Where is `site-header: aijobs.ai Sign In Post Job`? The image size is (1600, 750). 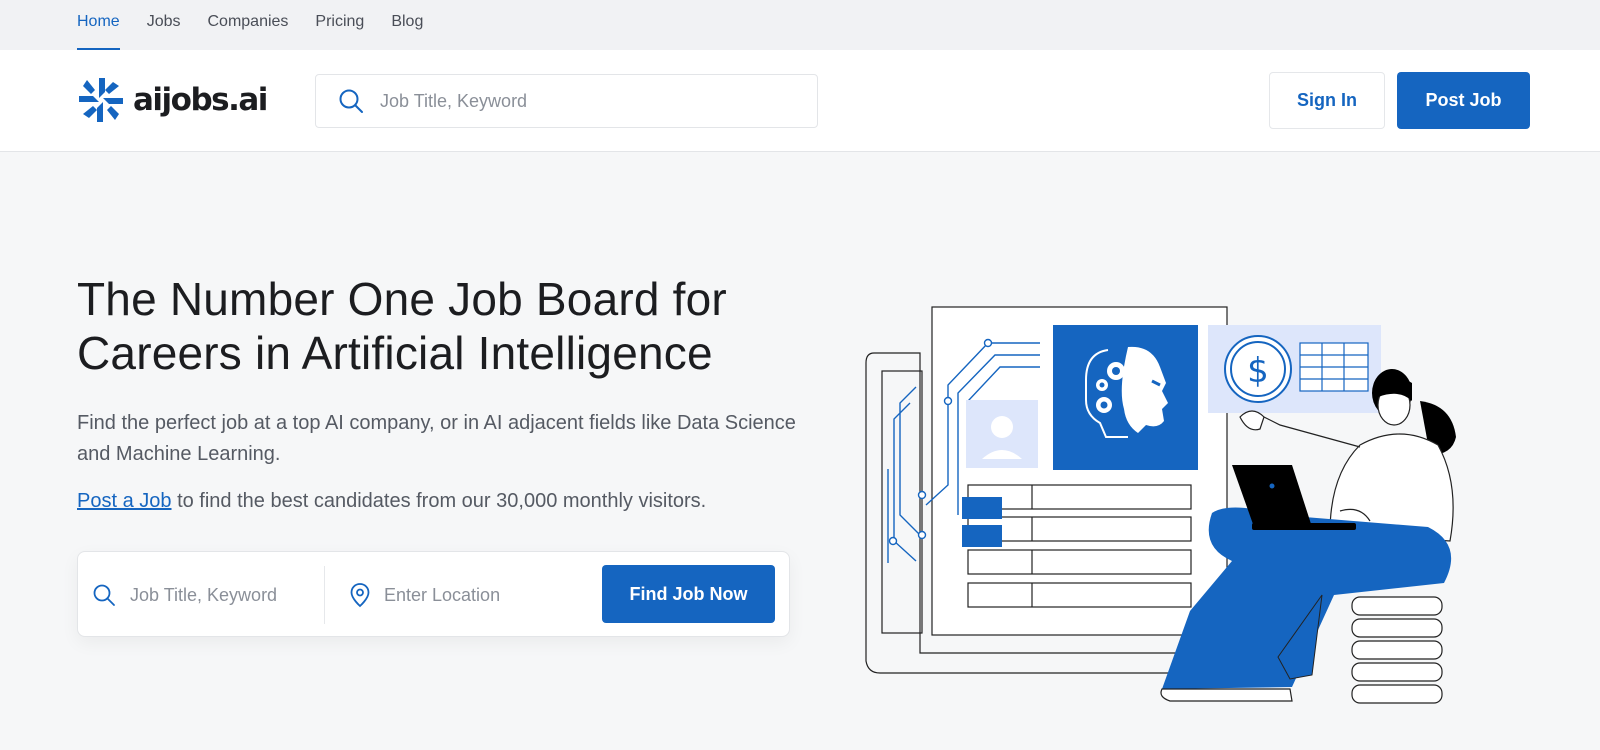
site-header: aijobs.ai Sign In Post Job is located at coordinates (800, 101).